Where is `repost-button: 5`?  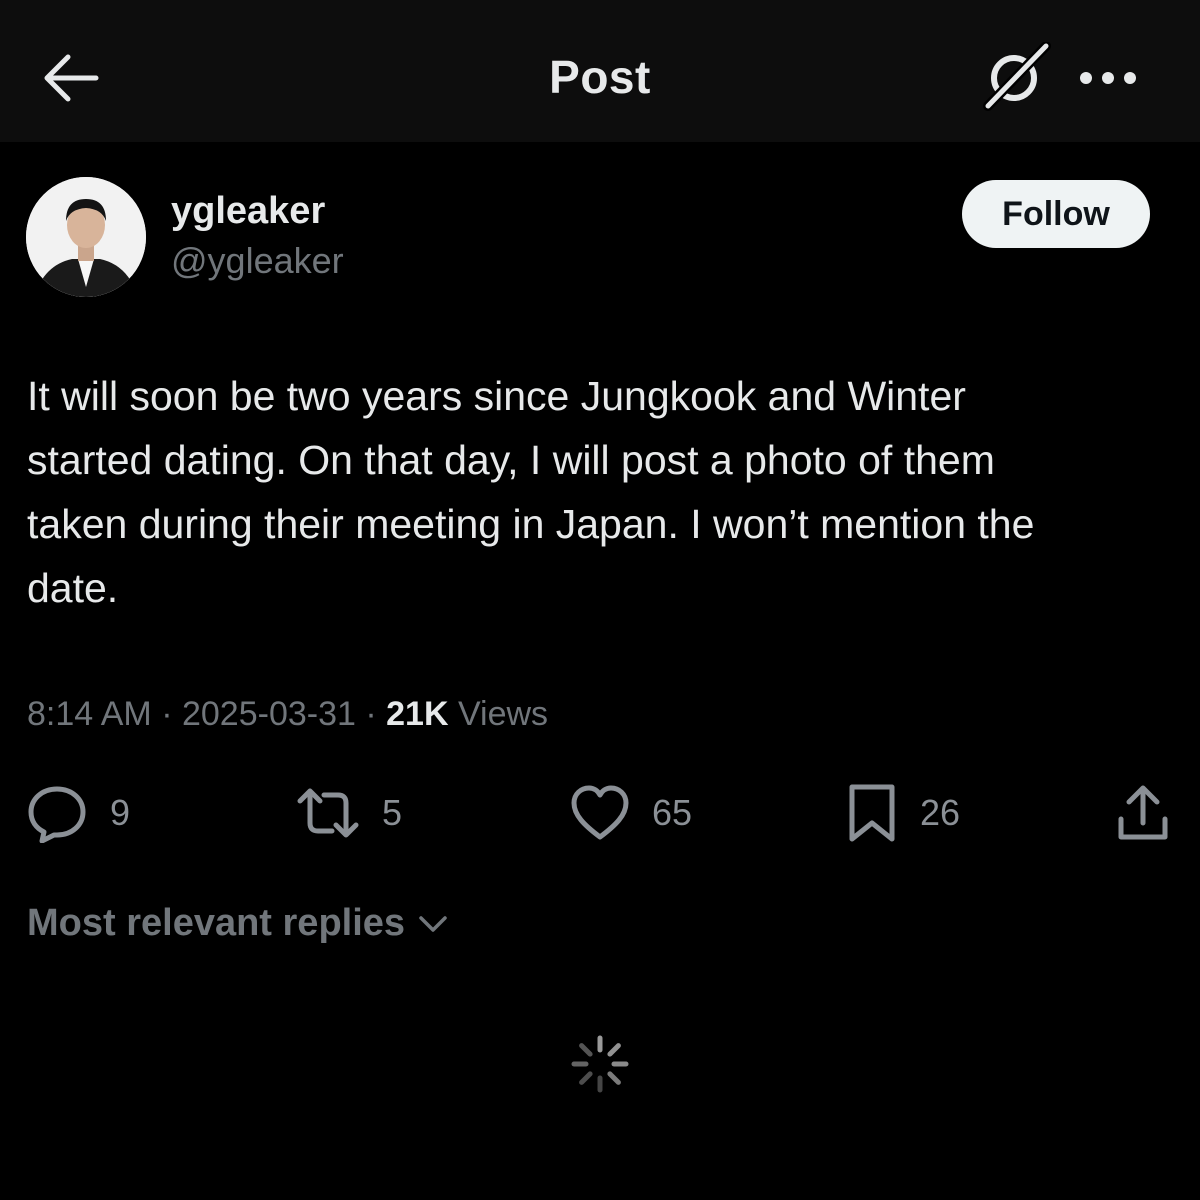 repost-button: 5 is located at coordinates (349, 813).